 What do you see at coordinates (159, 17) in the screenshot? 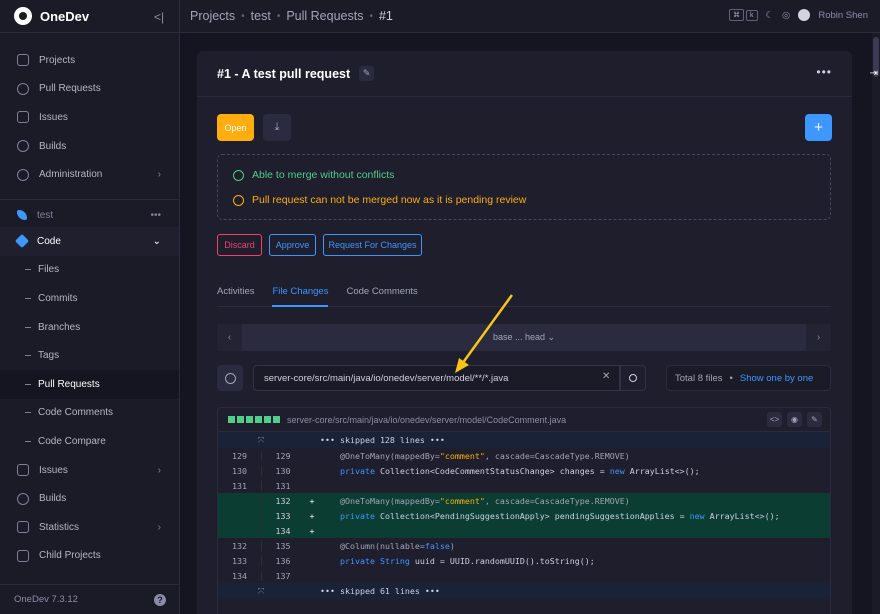
I see `collapse-sidebar-icon: <|` at bounding box center [159, 17].